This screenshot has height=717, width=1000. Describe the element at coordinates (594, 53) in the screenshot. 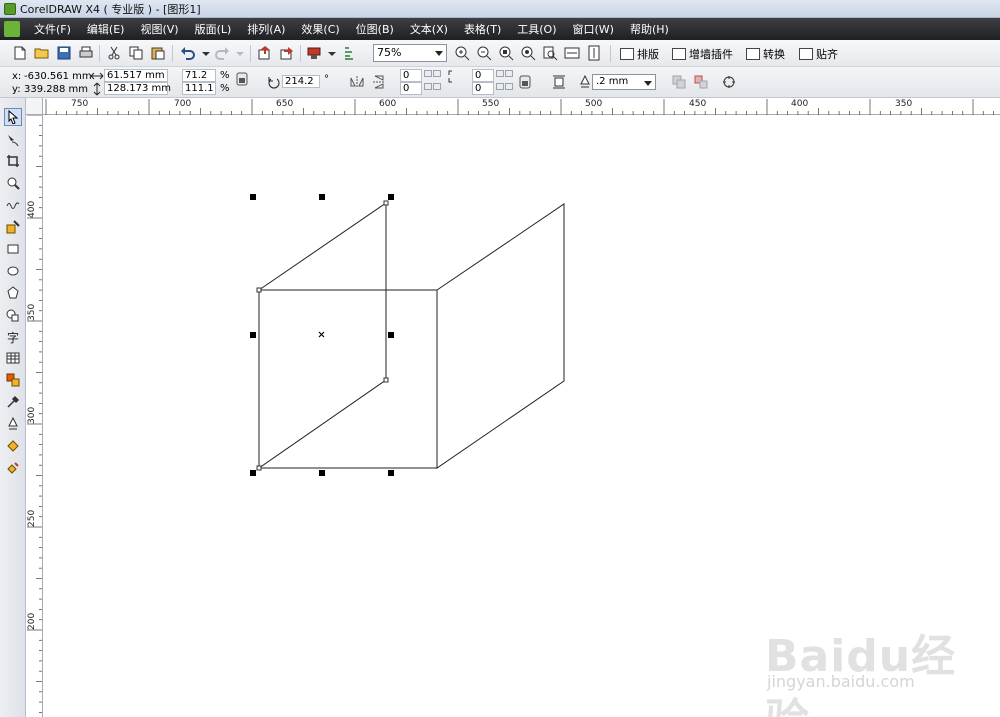

I see `zoom-to-page-height-icon` at that location.